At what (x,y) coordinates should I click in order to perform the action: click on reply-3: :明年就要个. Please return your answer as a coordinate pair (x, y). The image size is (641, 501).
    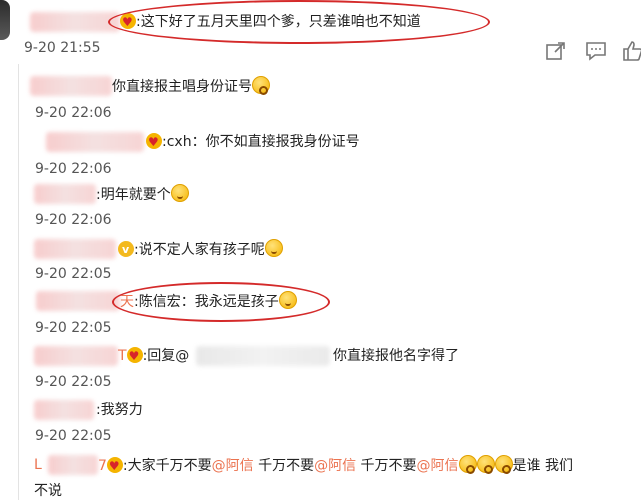
    Looking at the image, I should click on (142, 194).